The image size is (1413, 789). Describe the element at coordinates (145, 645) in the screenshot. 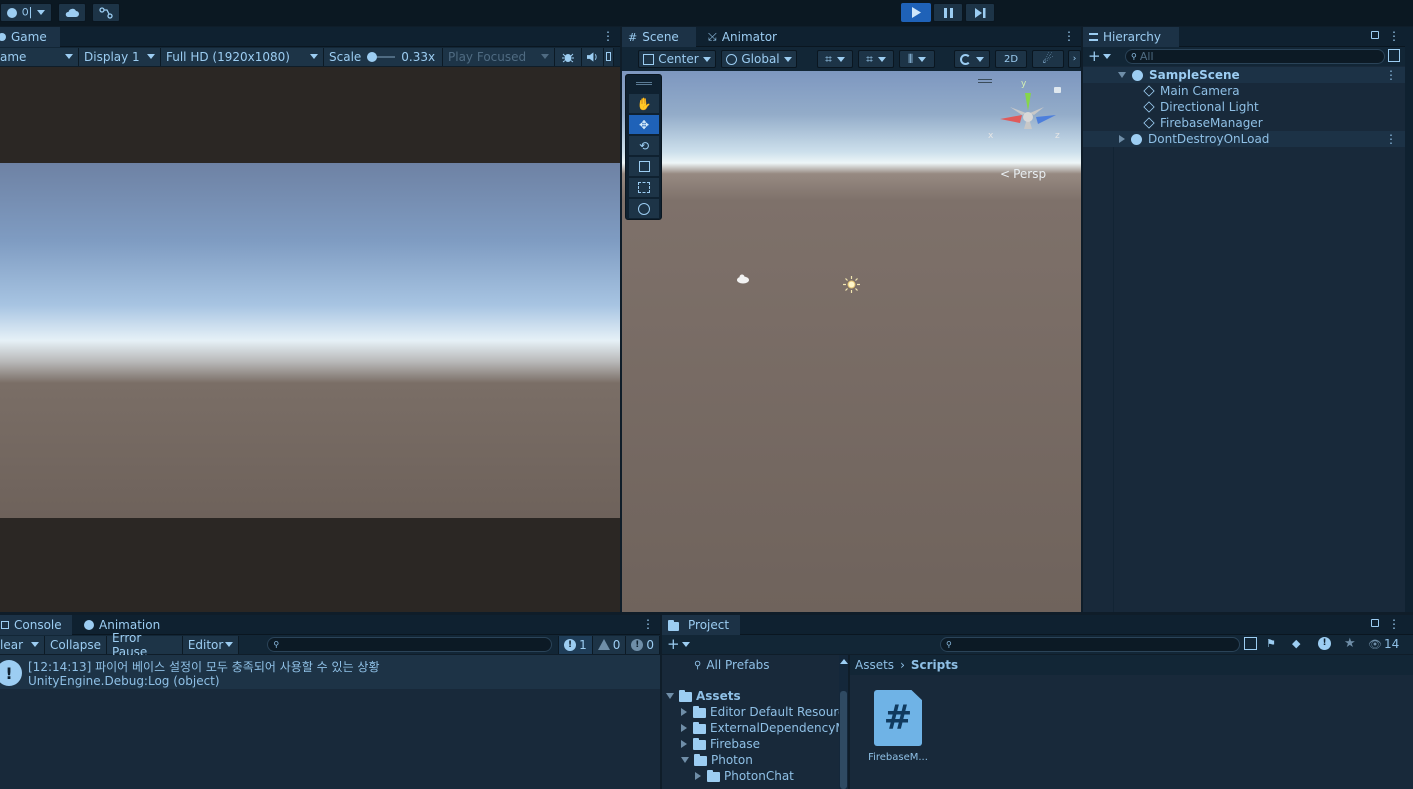

I see `error-pause-button: Error Pause` at that location.